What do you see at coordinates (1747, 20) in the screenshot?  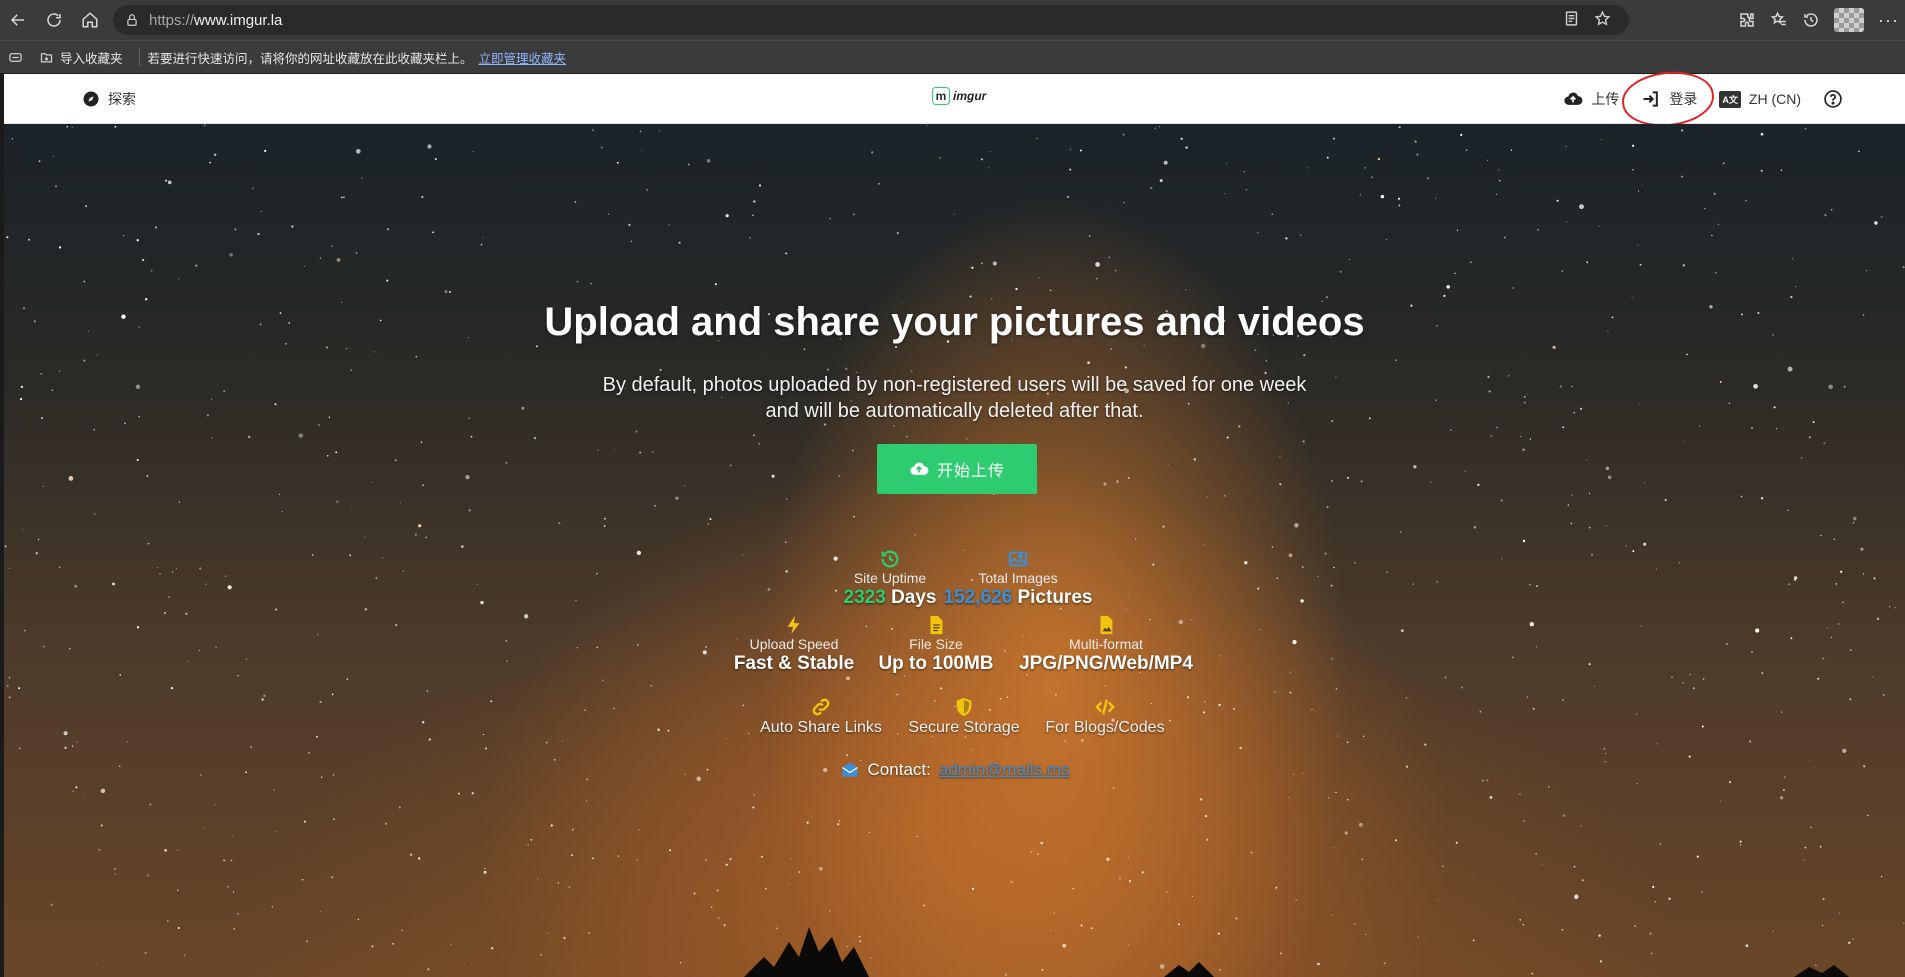 I see `extensions-icon` at bounding box center [1747, 20].